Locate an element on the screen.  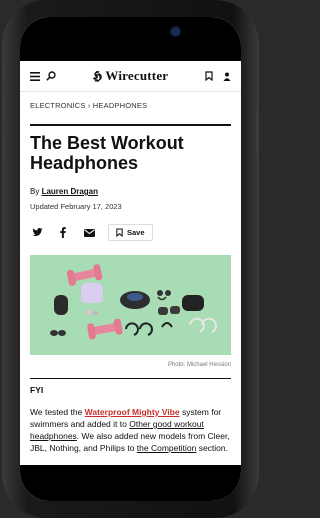
hero-image is located at coordinates (130, 305).